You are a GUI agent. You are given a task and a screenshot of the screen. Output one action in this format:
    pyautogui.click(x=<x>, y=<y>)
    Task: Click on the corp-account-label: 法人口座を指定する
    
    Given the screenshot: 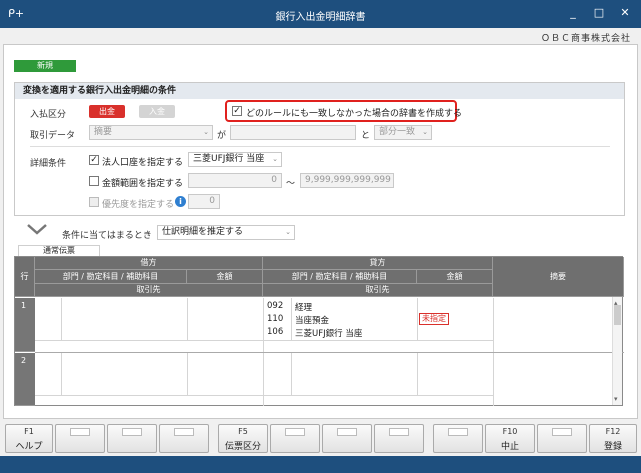 What is the action you would take?
    pyautogui.click(x=143, y=163)
    